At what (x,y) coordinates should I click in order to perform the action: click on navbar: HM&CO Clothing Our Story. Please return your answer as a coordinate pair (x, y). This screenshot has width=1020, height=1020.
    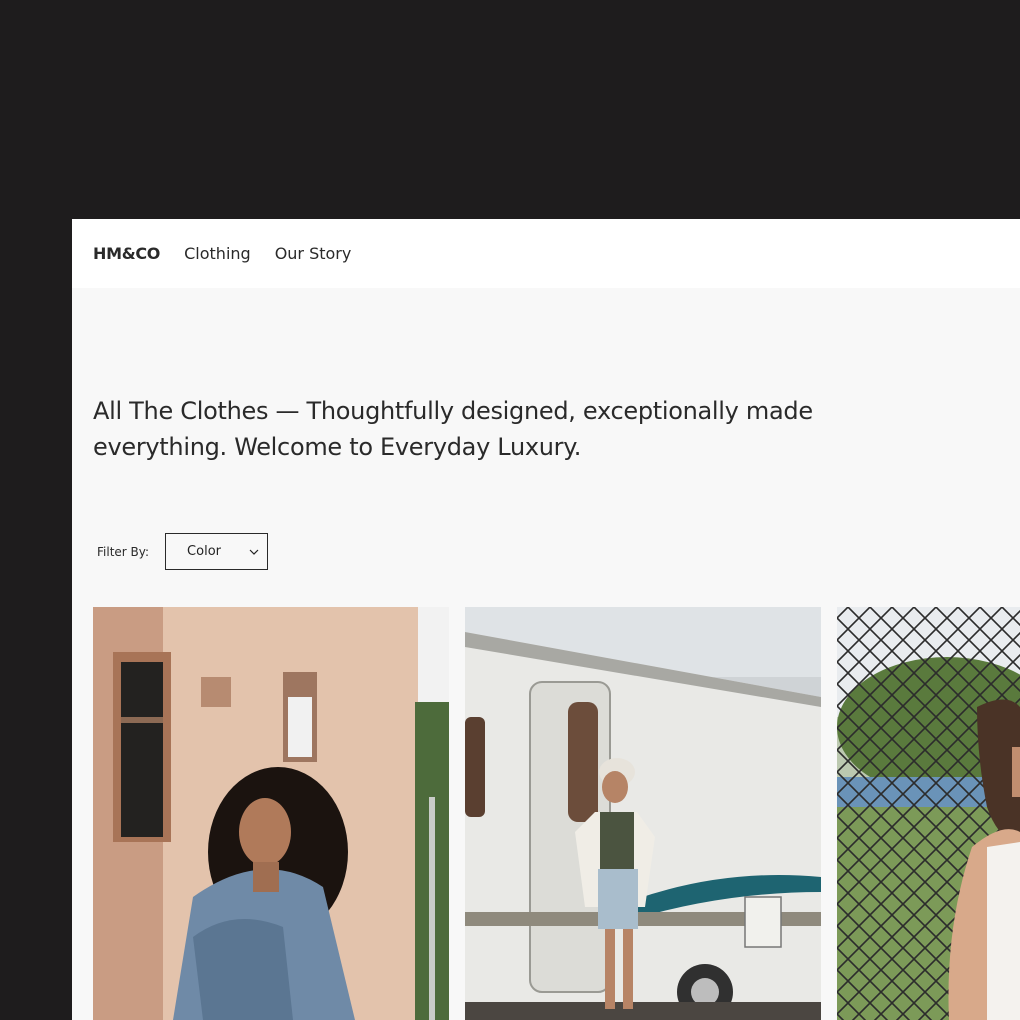
    Looking at the image, I should click on (546, 253).